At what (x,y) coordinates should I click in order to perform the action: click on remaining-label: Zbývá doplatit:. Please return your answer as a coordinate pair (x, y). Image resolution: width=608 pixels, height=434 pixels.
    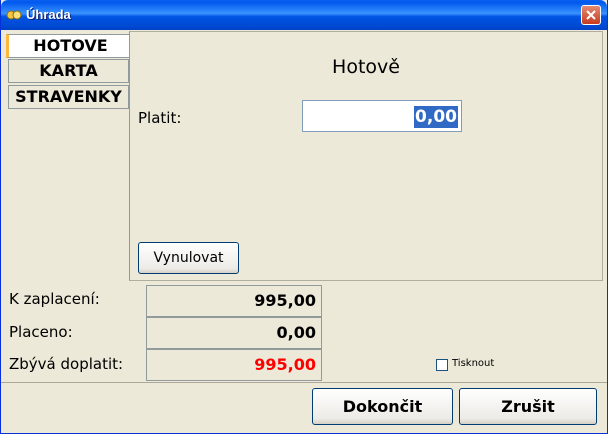
    Looking at the image, I should click on (66, 364).